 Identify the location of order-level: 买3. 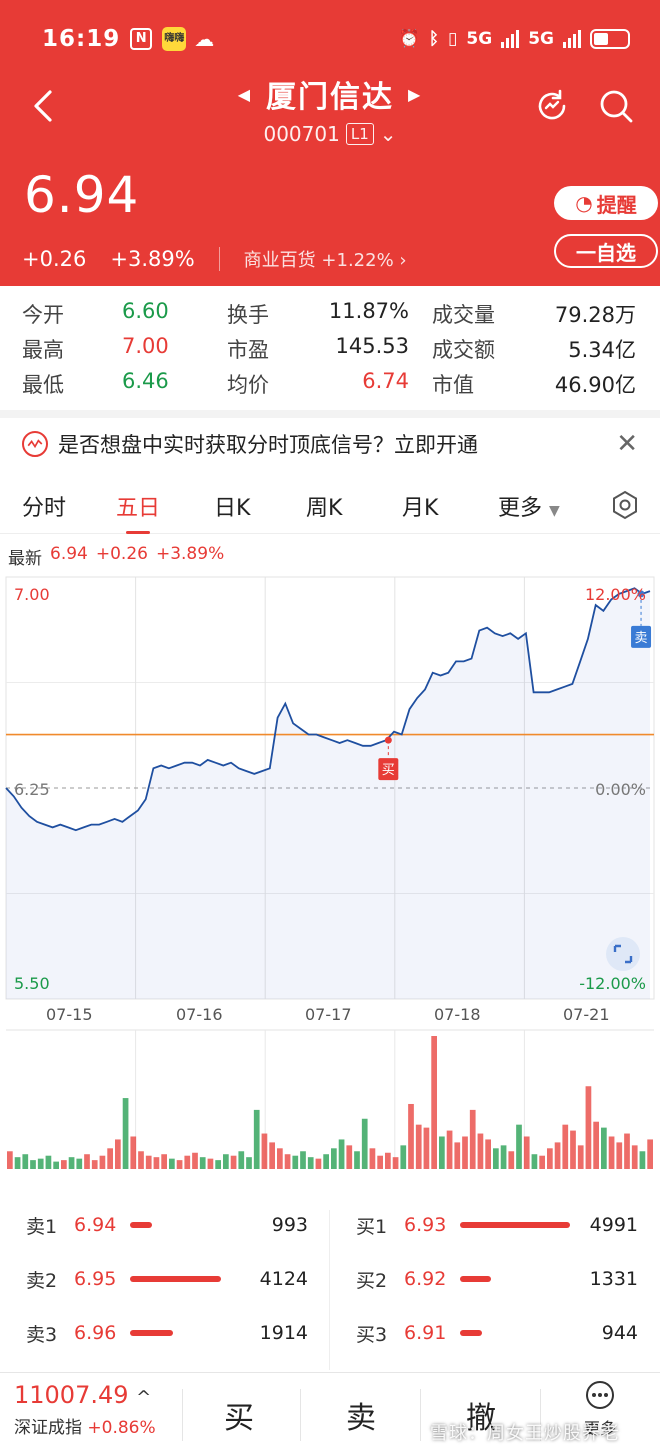
(372, 1334).